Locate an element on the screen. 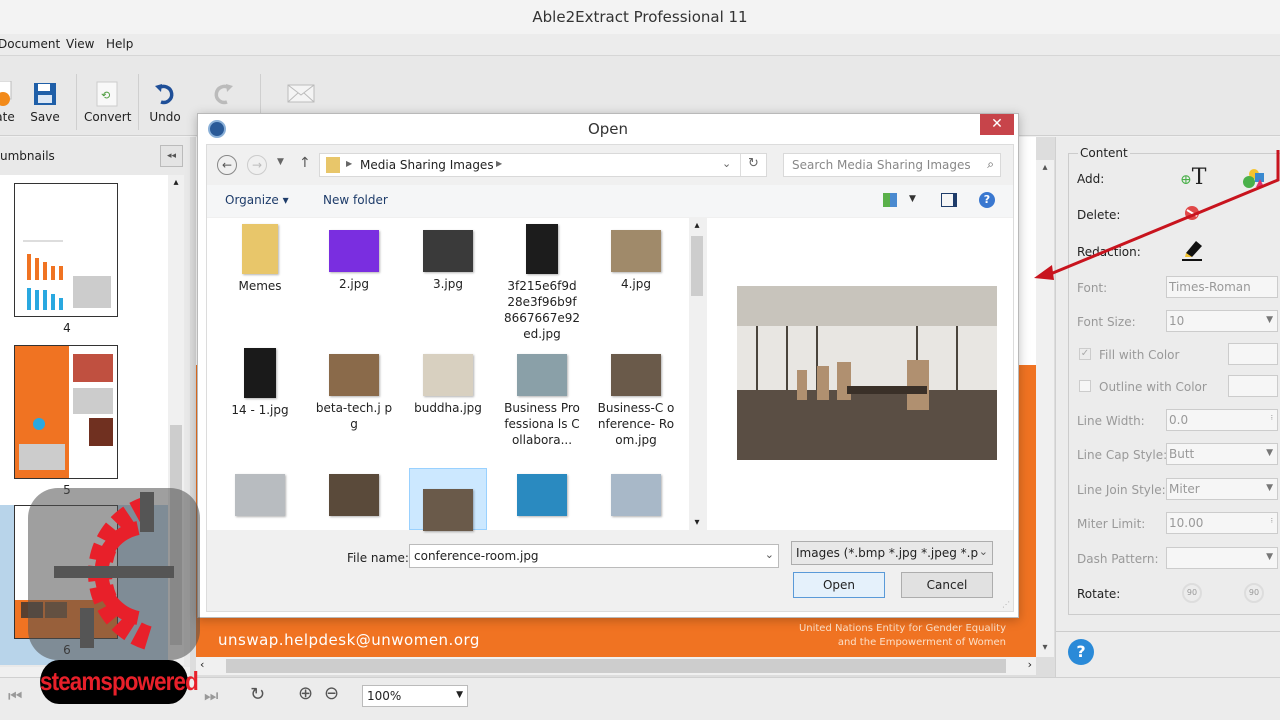  back-button: ← is located at coordinates (227, 165).